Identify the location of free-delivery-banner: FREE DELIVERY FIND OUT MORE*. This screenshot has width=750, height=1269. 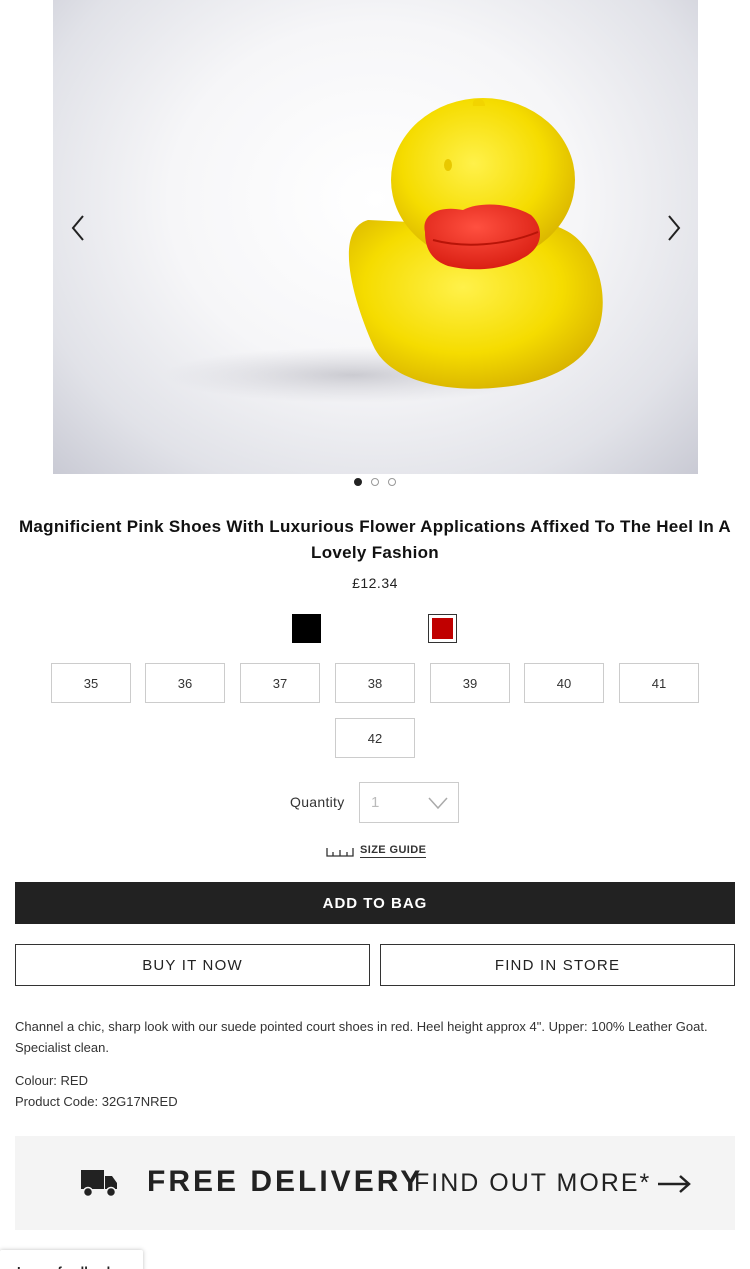
(375, 1183).